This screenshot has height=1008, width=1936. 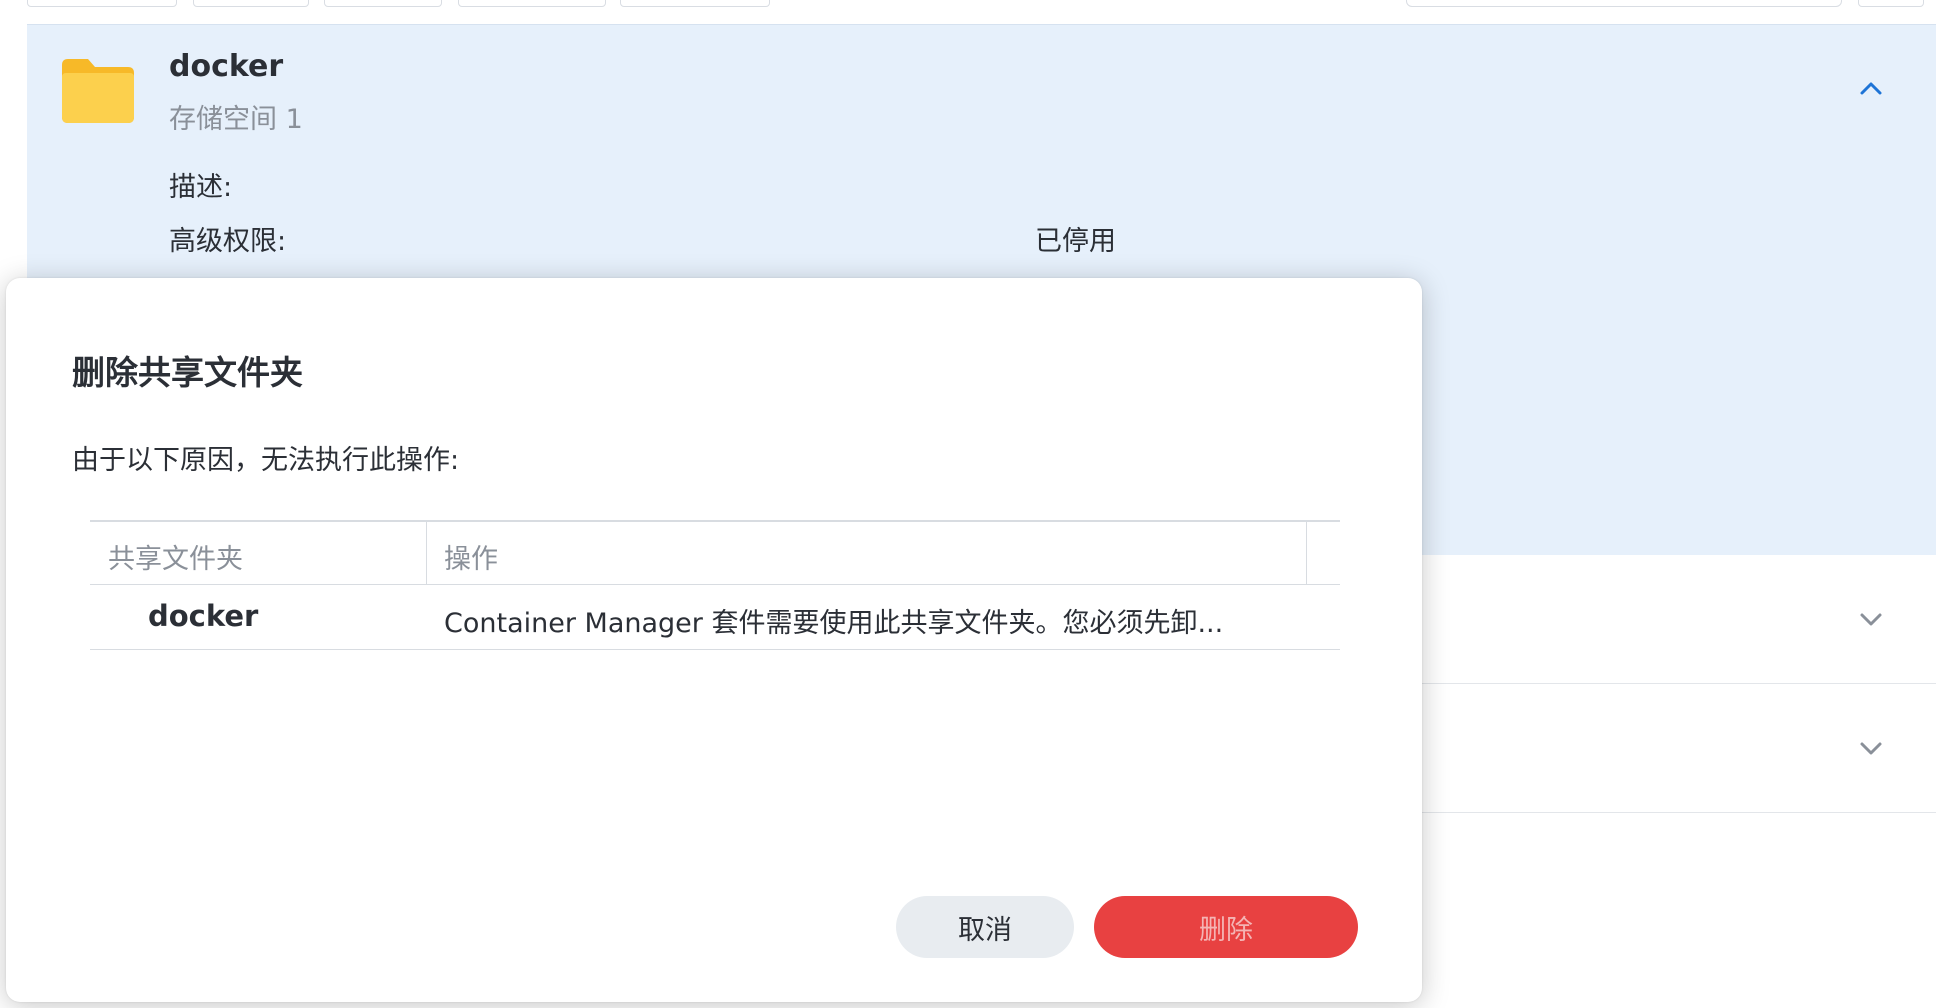 I want to click on column-header-action: 操作, so click(x=471, y=556).